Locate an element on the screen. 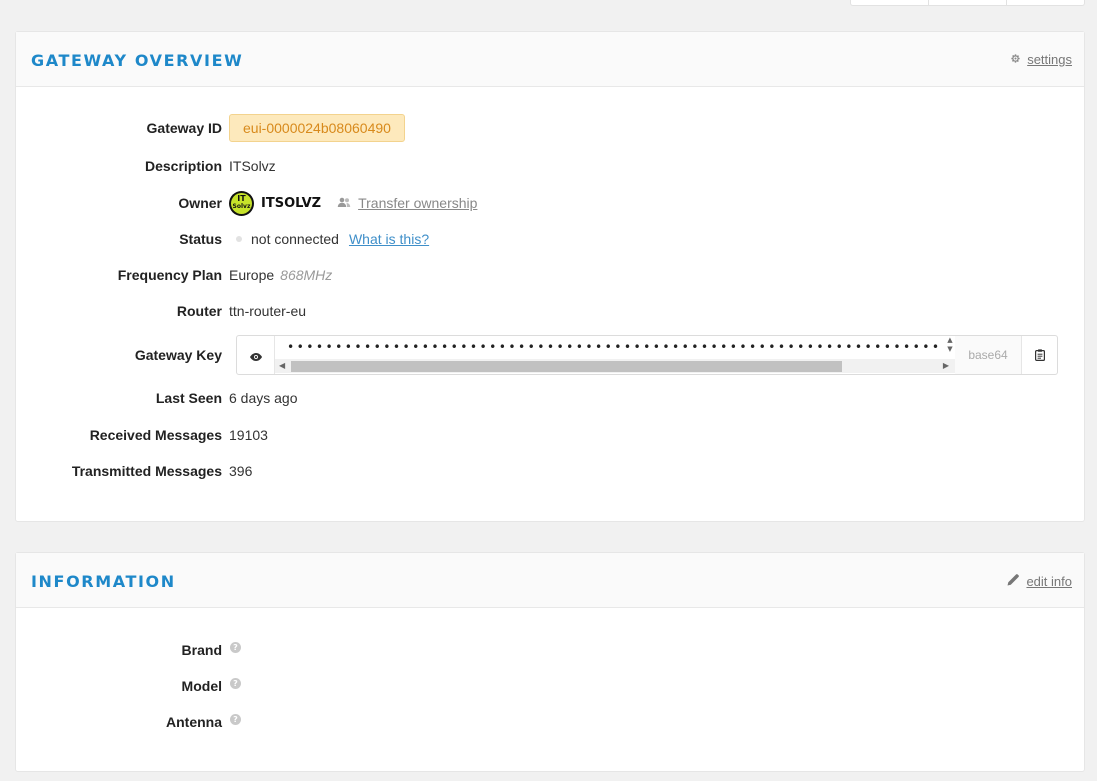 This screenshot has width=1097, height=781. overview-title: GATEWAY OVERVIEW is located at coordinates (137, 60).